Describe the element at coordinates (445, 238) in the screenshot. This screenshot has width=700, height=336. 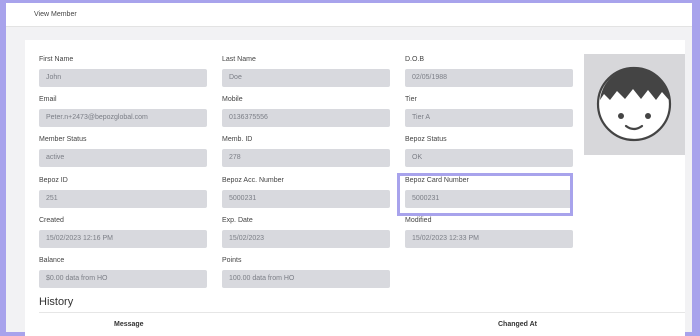
I see `modified-value: 15/02/2023 12:33 PM` at that location.